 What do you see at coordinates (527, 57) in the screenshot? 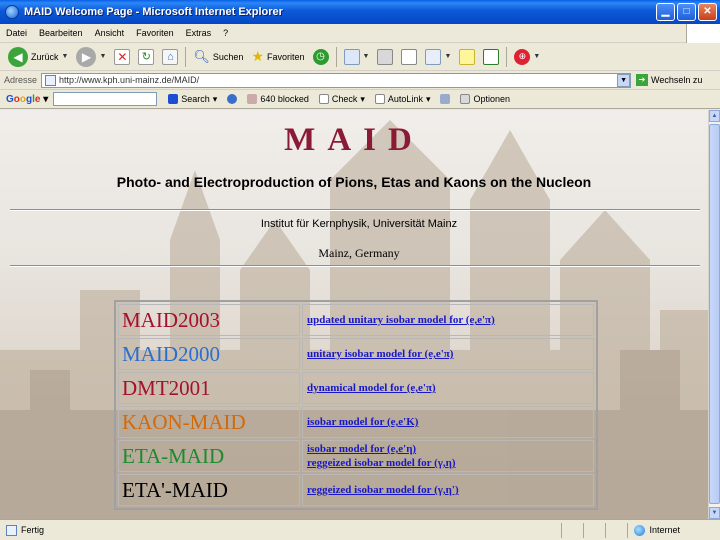
I see `translate-button: ⊕ ▼` at bounding box center [527, 57].